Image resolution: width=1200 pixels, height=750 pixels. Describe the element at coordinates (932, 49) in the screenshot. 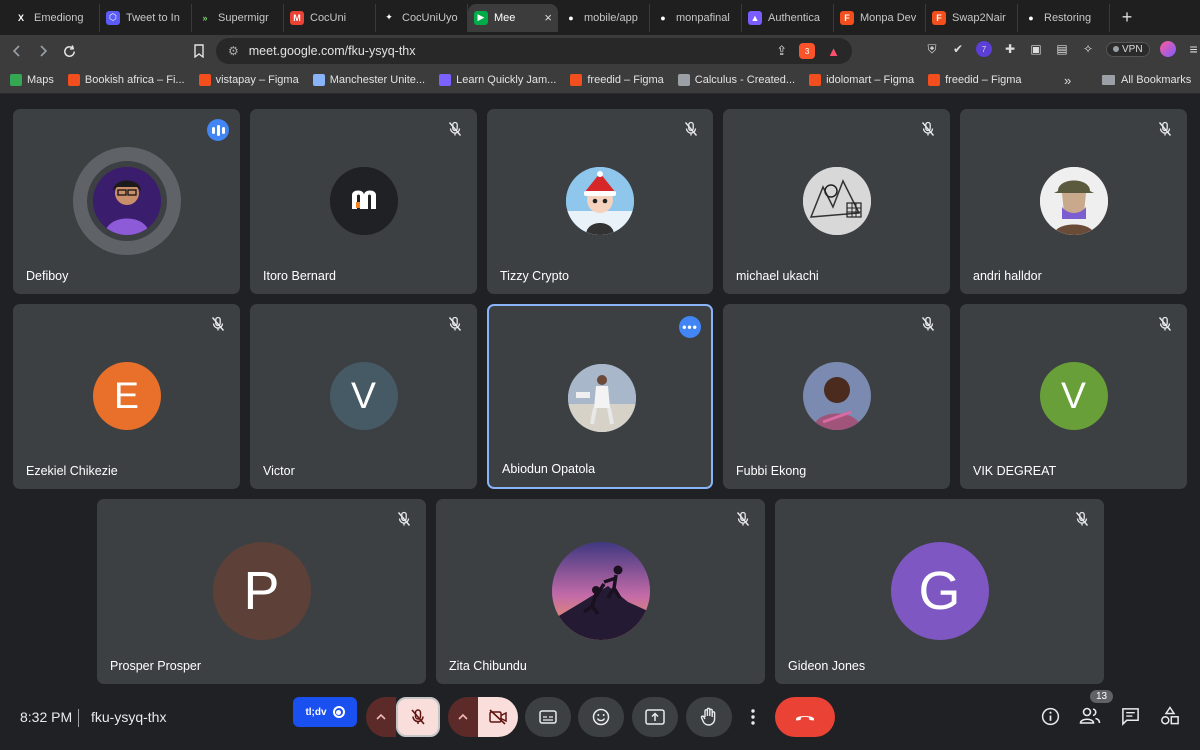

I see `shield-icon: ⛨` at that location.